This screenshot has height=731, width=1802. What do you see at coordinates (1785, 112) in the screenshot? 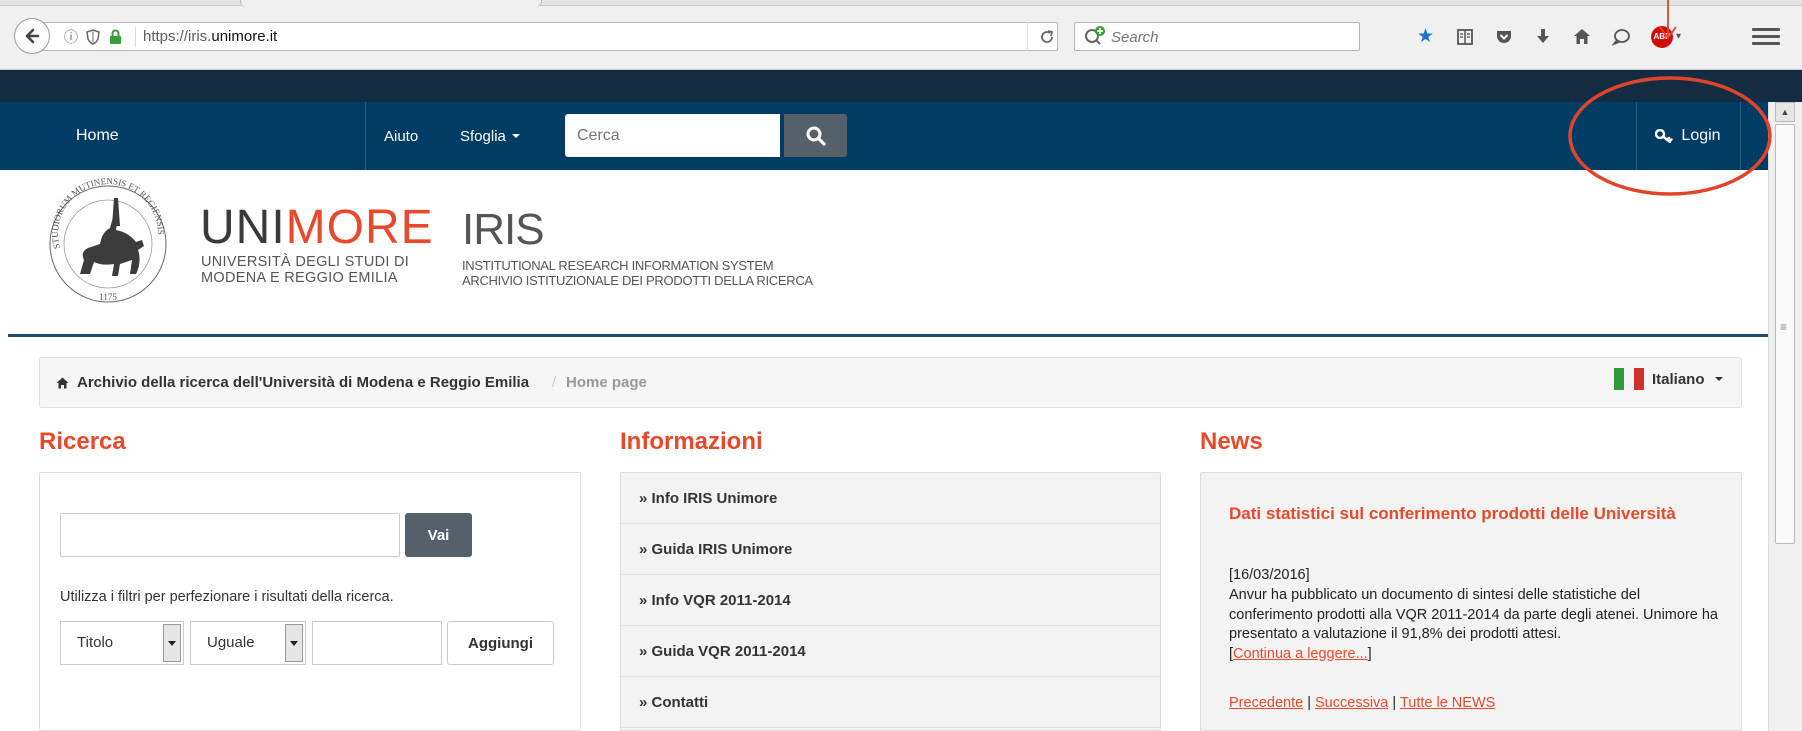
I see `scroll-up-arrow-icon: ▲` at bounding box center [1785, 112].